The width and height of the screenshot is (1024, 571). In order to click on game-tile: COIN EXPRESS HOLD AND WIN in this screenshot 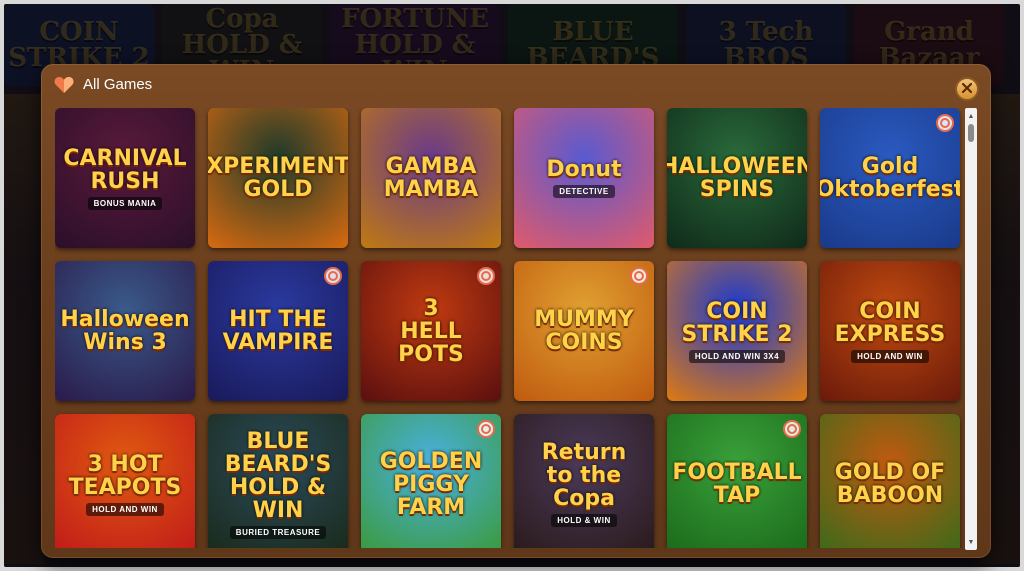, I will do `click(890, 331)`.